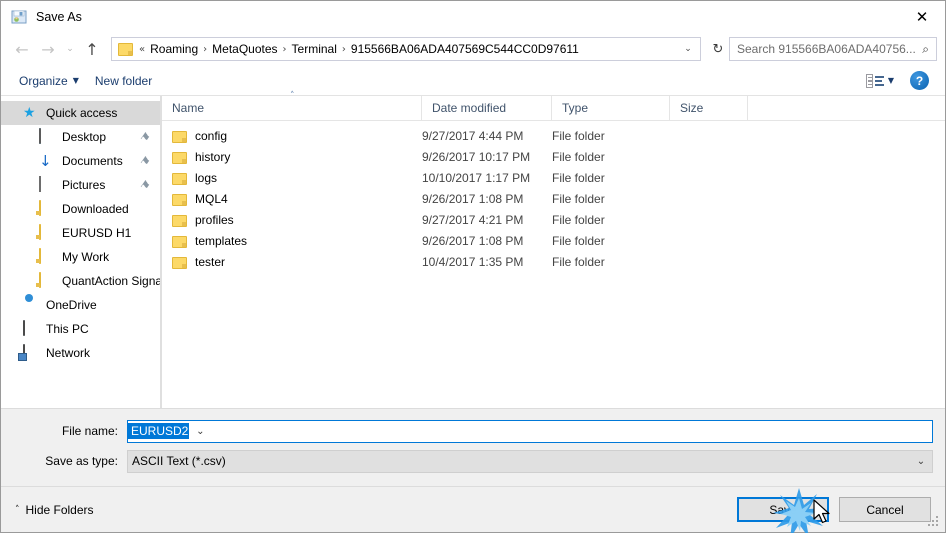  I want to click on breadcrumb-segment-guid: 915566BA06ADA407569C544CC0D97611, so click(465, 49).